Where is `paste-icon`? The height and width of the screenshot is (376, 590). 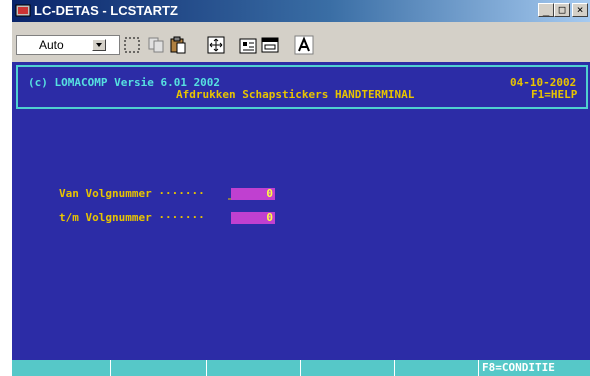
paste-icon is located at coordinates (178, 45).